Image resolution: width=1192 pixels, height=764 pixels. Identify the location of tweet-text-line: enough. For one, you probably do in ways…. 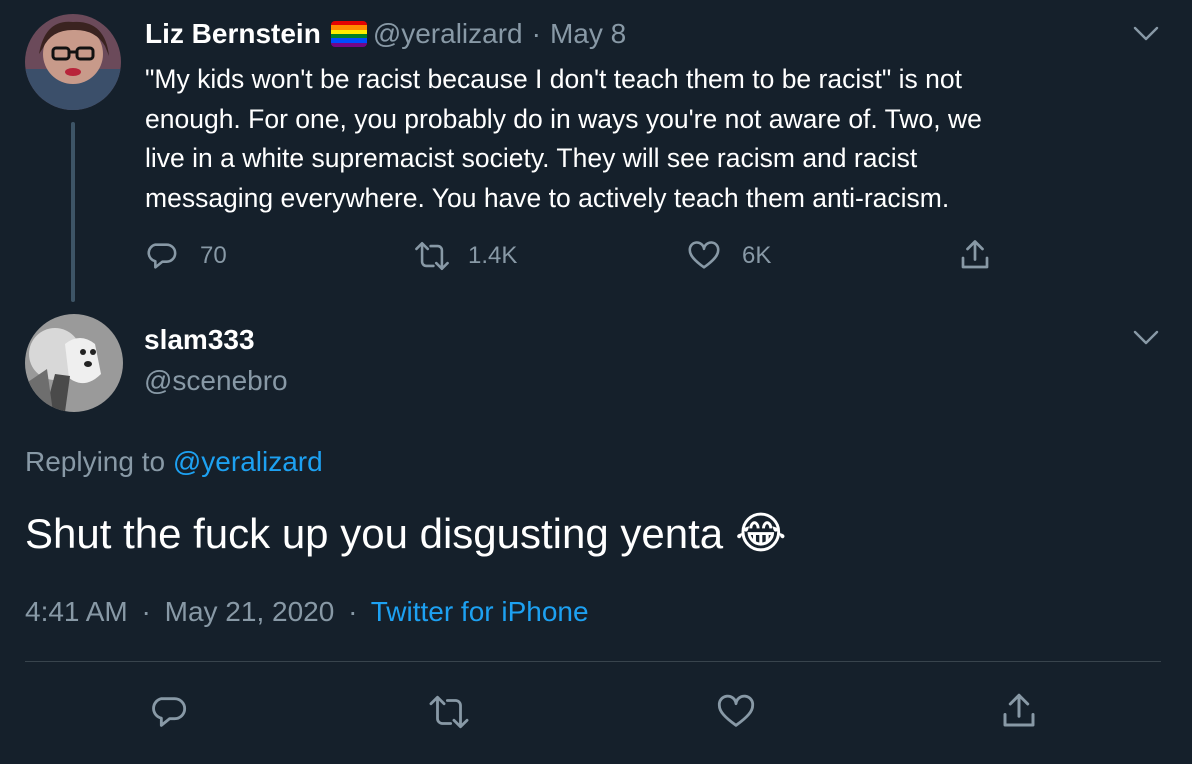
(563, 118).